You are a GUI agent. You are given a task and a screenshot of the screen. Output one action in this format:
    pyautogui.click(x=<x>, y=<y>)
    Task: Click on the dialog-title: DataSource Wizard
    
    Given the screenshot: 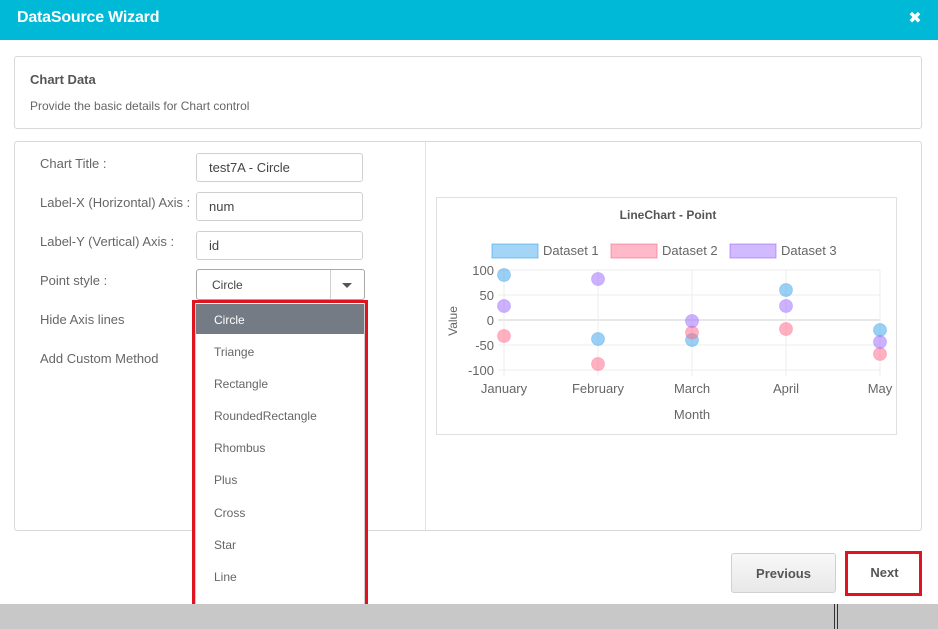 What is the action you would take?
    pyautogui.click(x=88, y=17)
    